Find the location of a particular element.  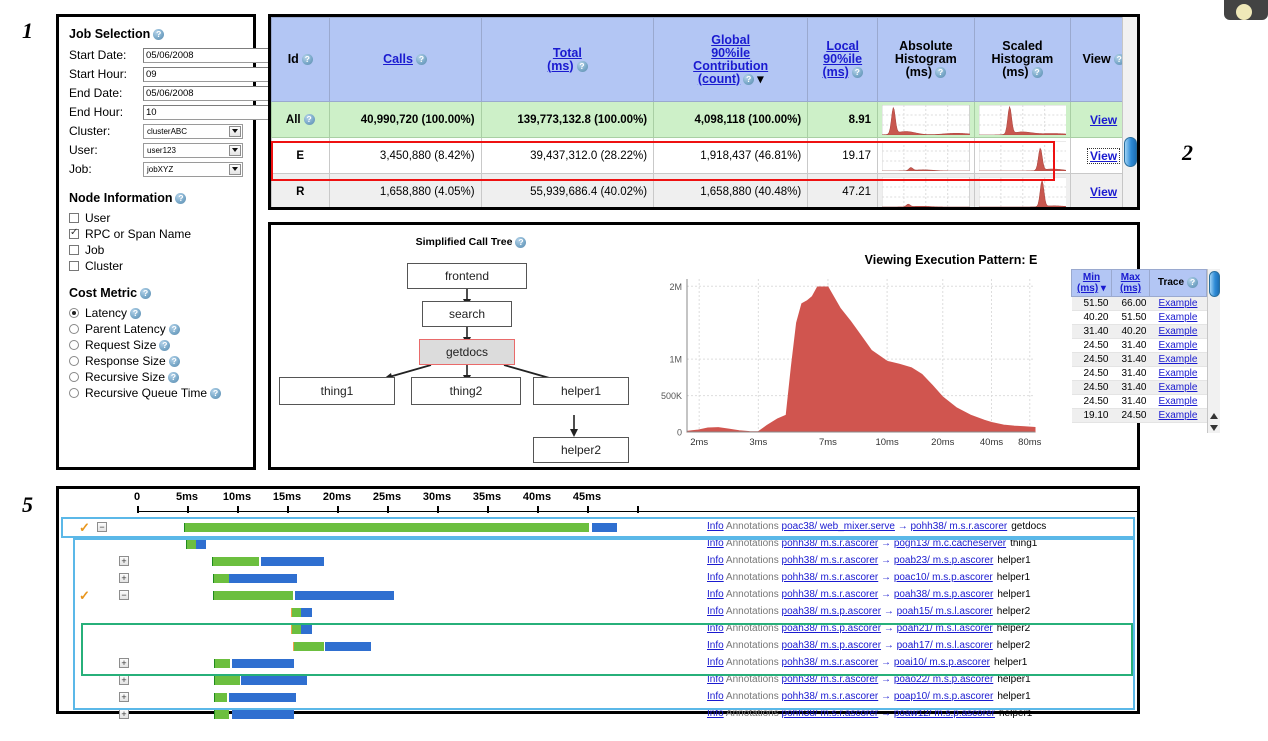

checkbox-cluster is located at coordinates (74, 266).